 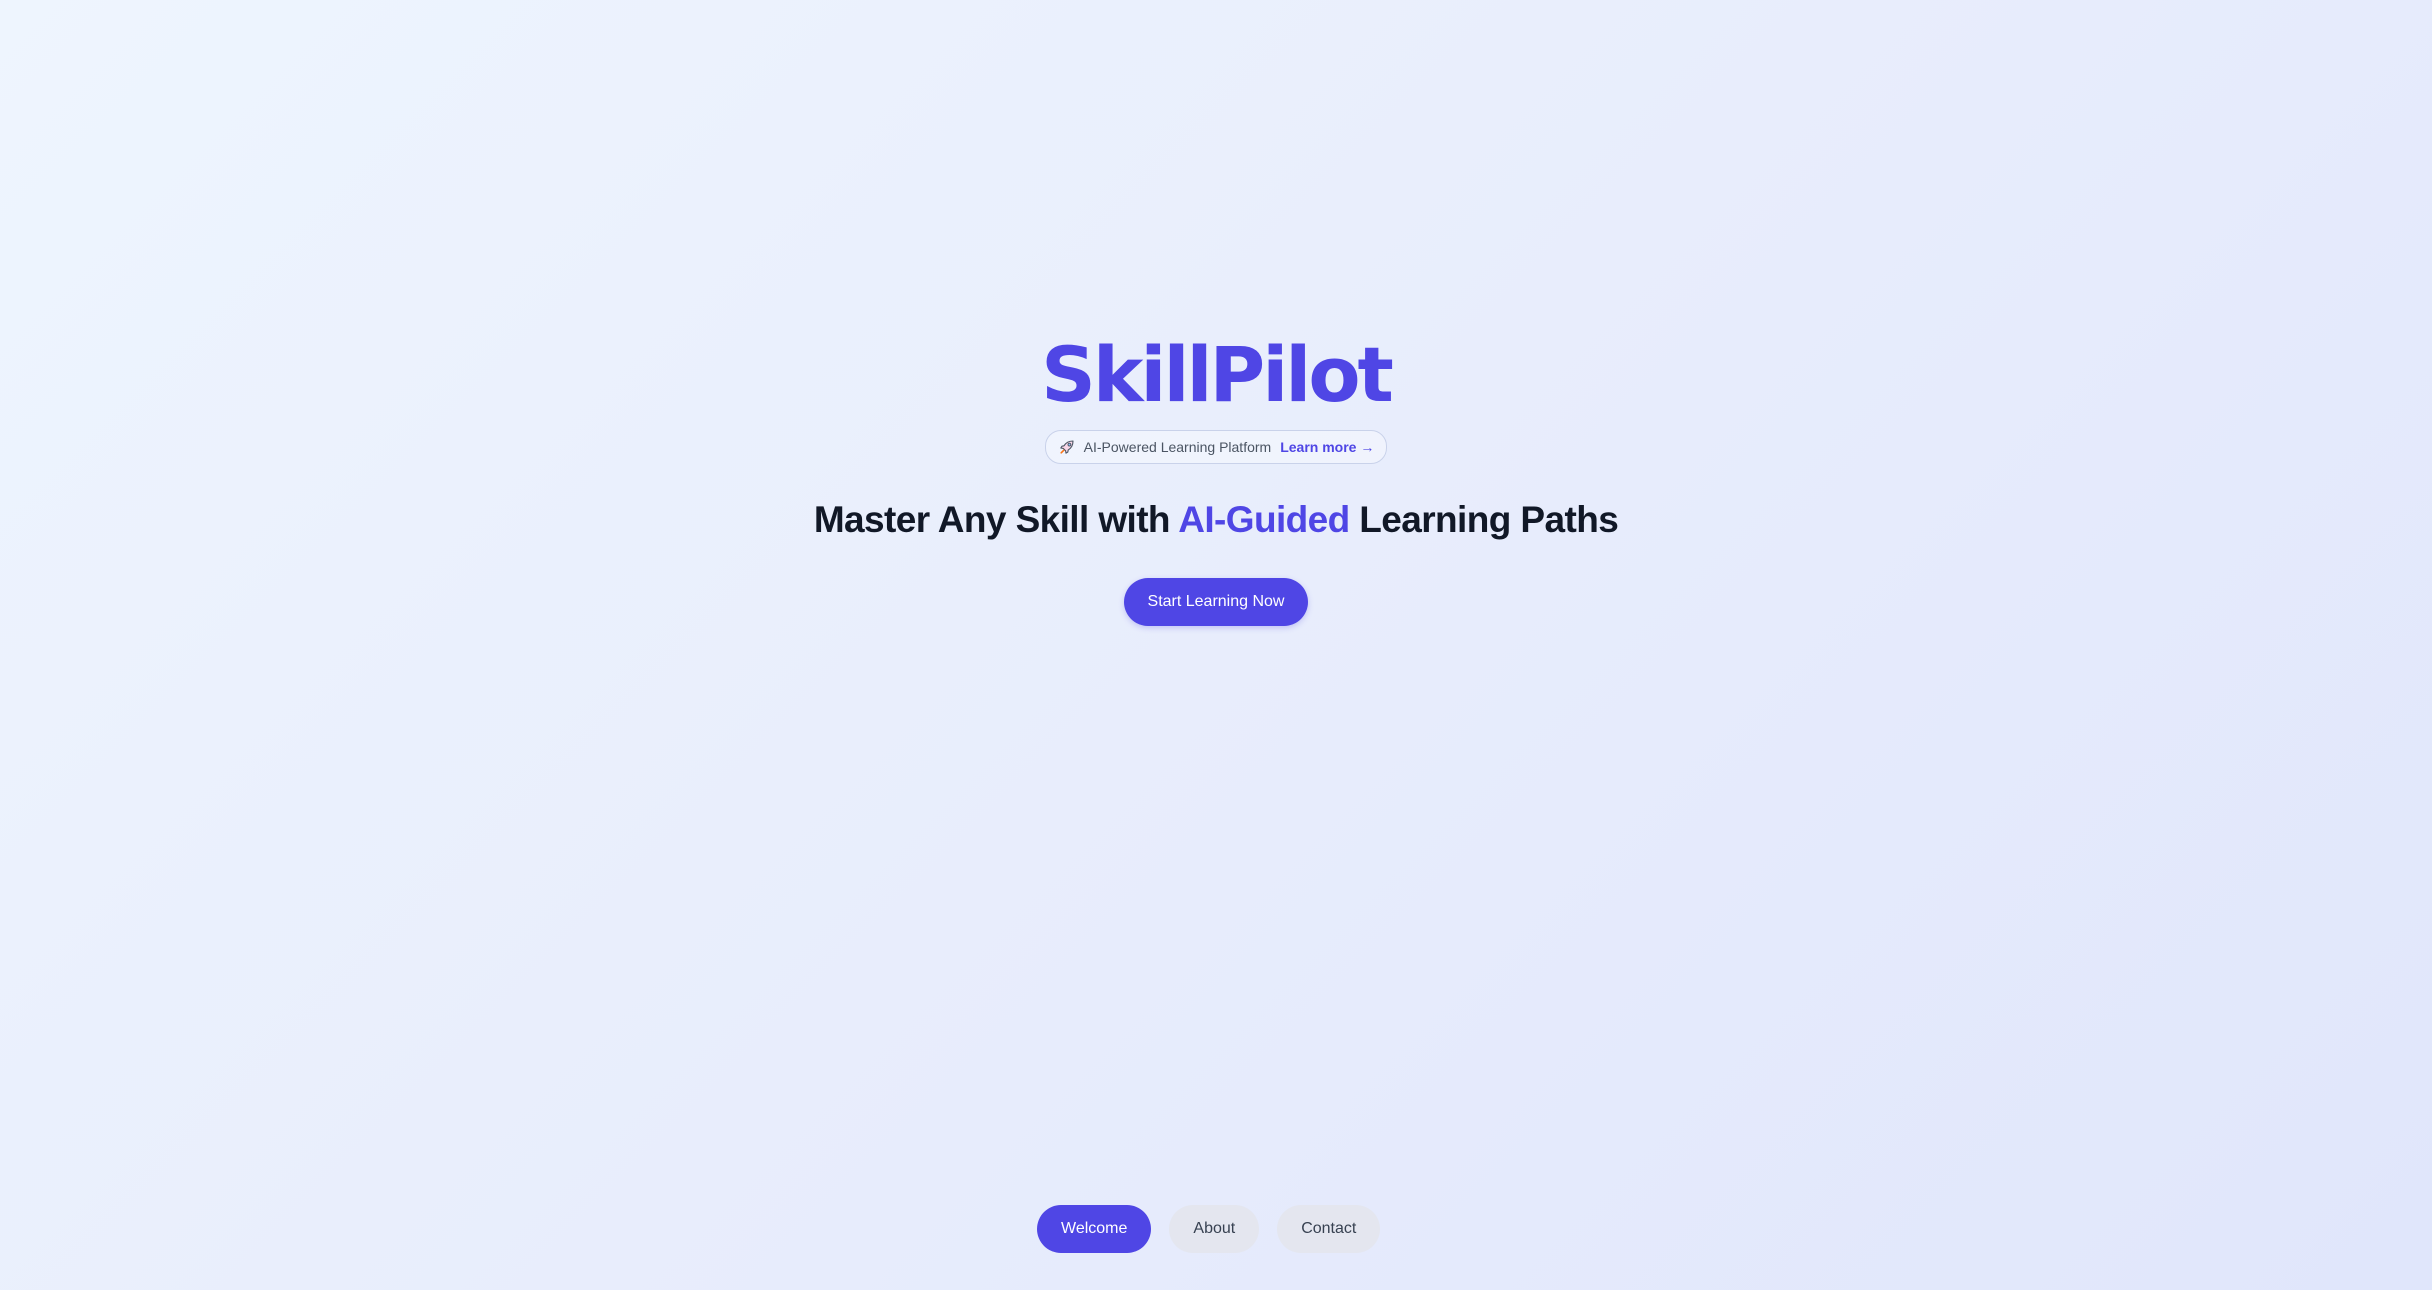 What do you see at coordinates (1067, 447) in the screenshot?
I see `rocket-icon` at bounding box center [1067, 447].